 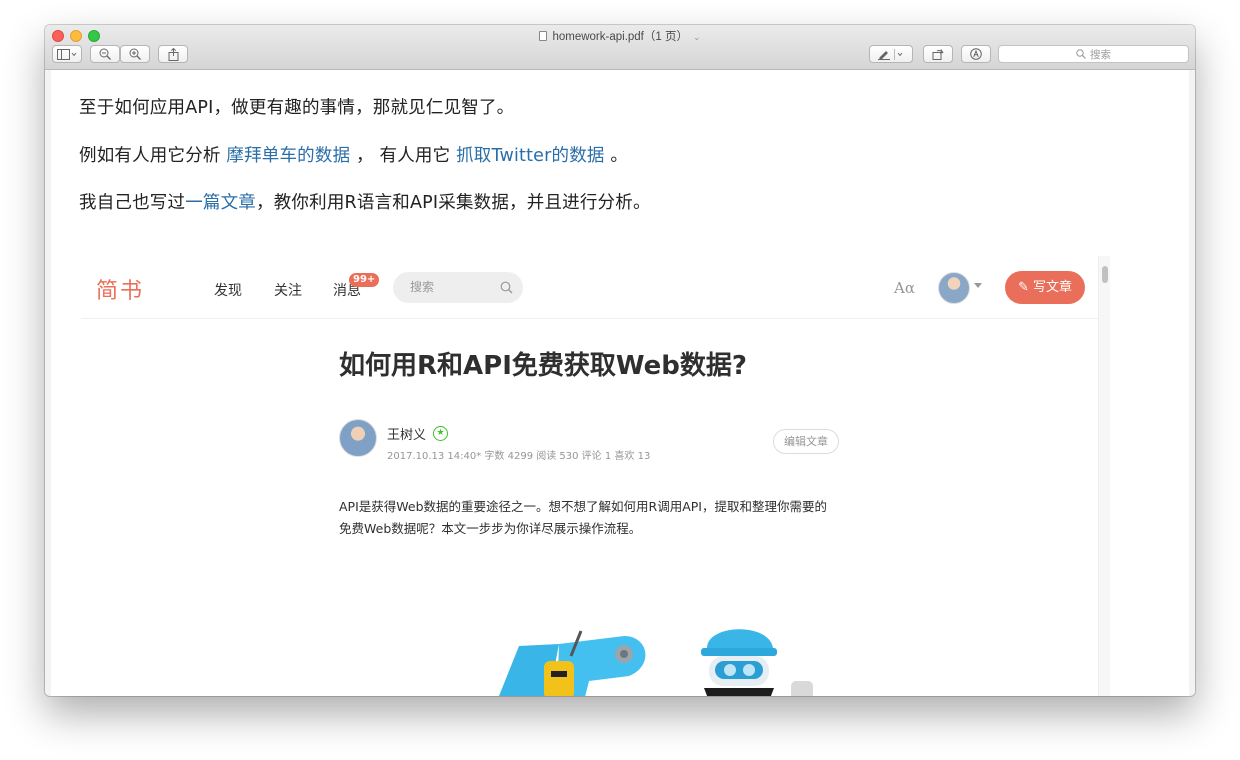 I want to click on feather-icon: ✎, so click(x=1023, y=287).